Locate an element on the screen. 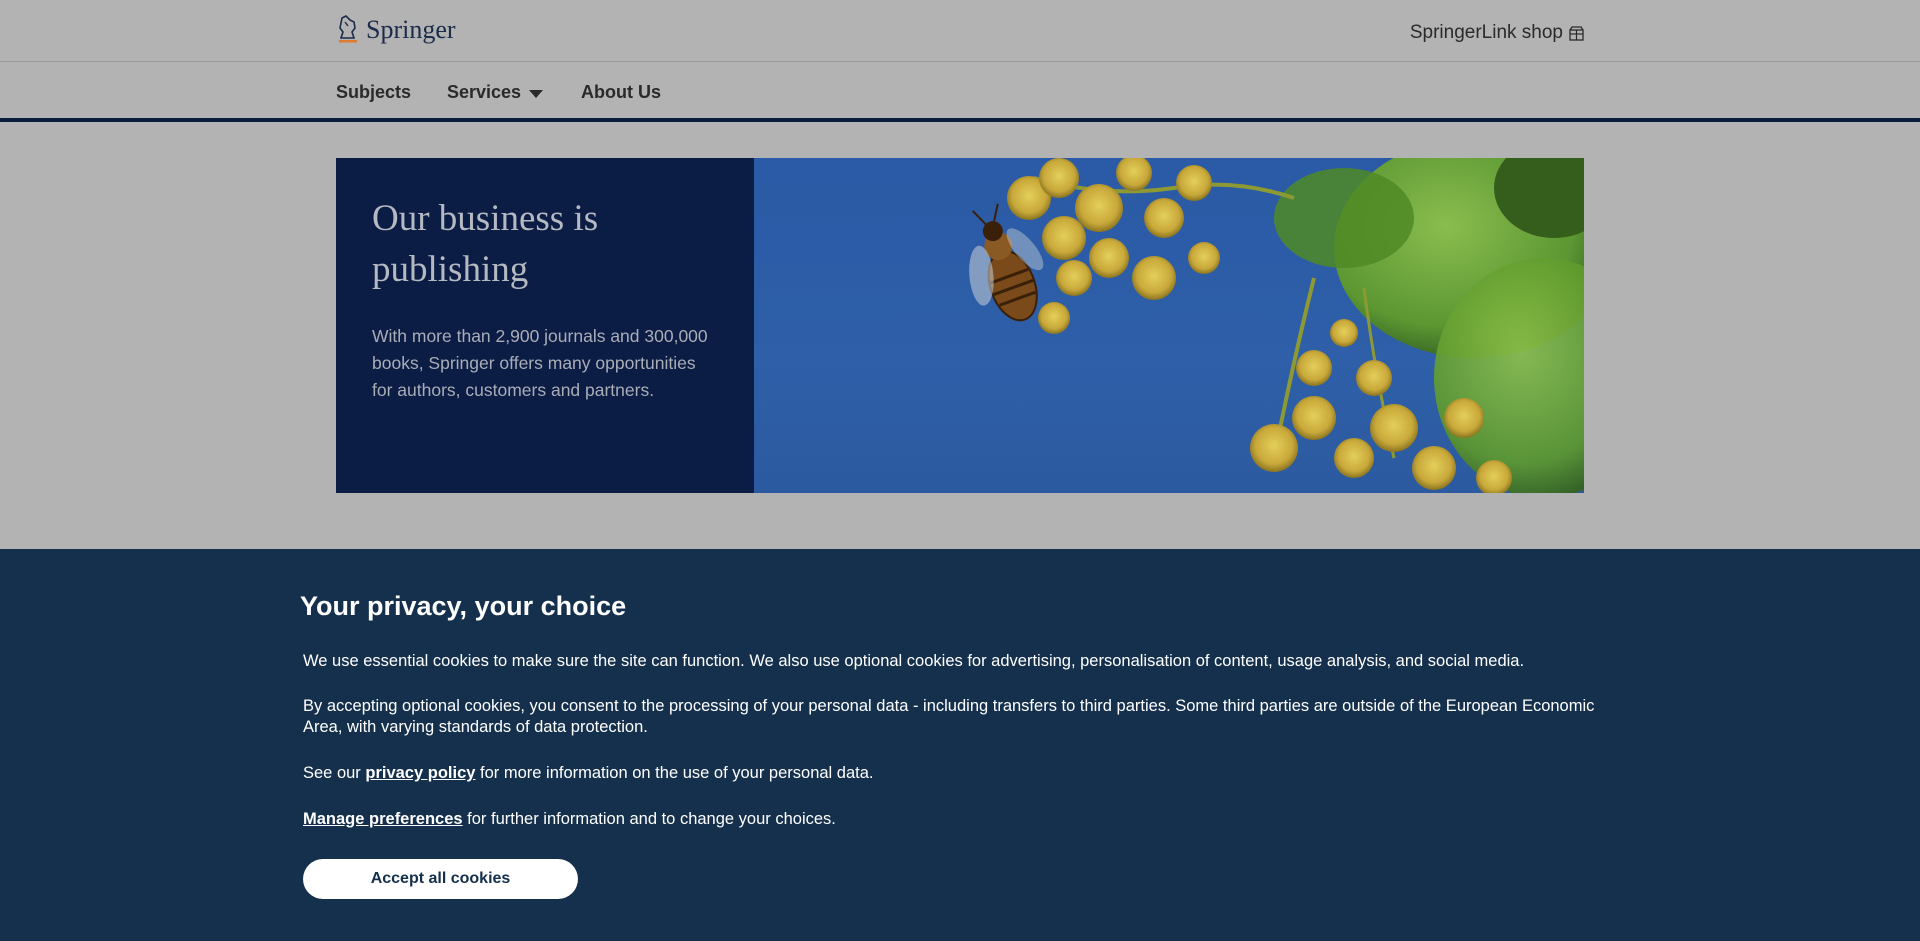 This screenshot has height=941, width=1920. springer-logo: Springer is located at coordinates (396, 30).